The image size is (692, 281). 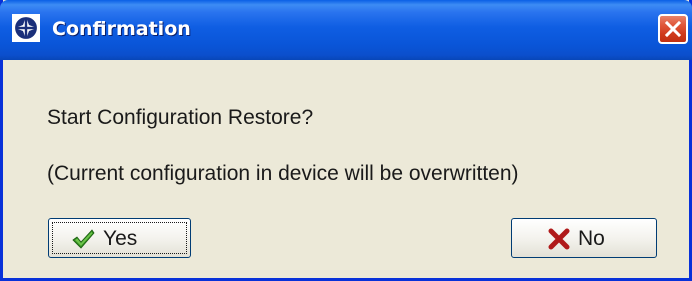 What do you see at coordinates (121, 29) in the screenshot?
I see `dialog-title: Confirmation` at bounding box center [121, 29].